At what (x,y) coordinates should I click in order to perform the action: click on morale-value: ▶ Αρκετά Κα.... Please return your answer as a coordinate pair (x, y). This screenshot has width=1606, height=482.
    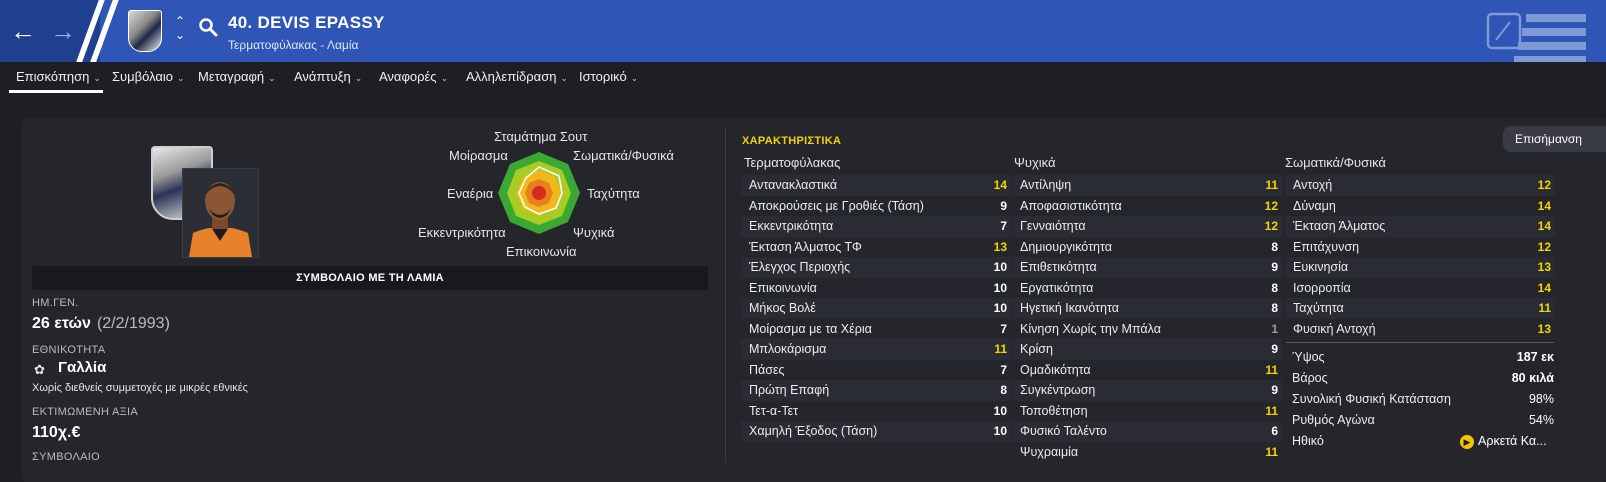
    Looking at the image, I should click on (1503, 441).